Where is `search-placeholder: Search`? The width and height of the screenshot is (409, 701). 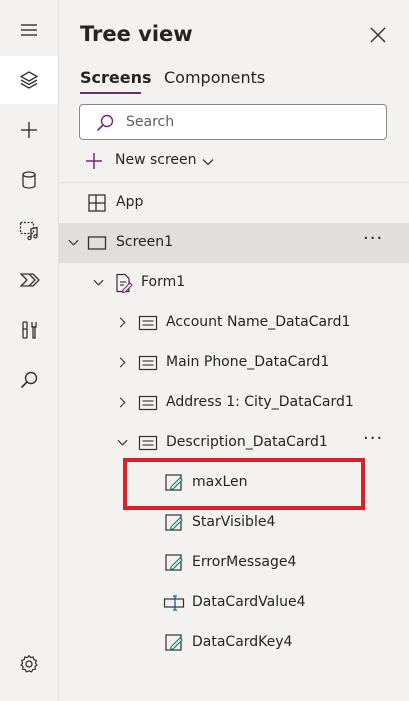
search-placeholder: Search is located at coordinates (150, 122).